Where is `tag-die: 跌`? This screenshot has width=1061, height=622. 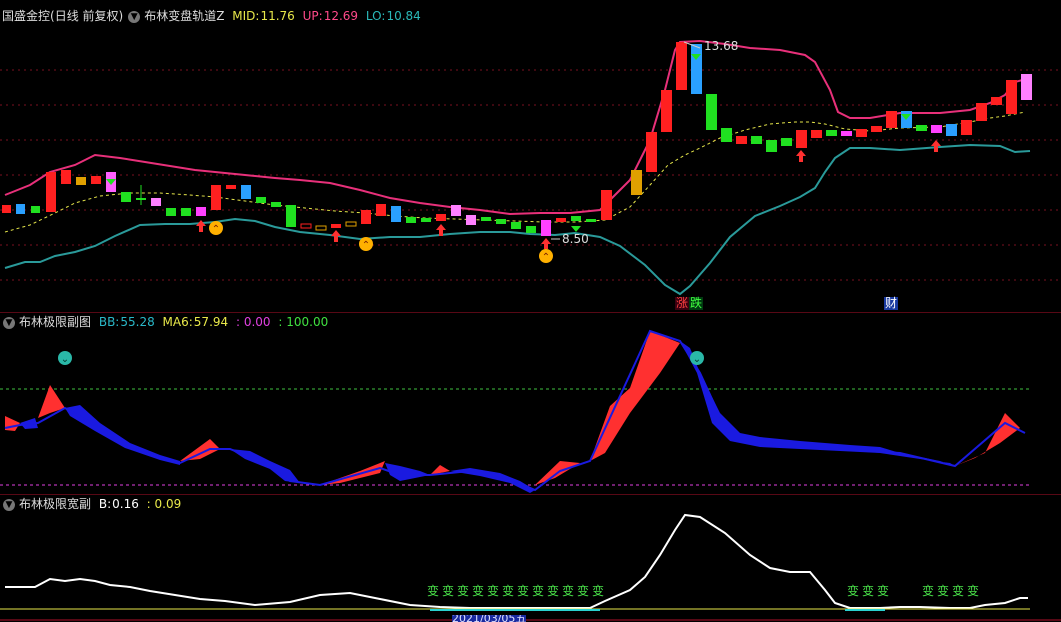
tag-die: 跌 is located at coordinates (696, 303).